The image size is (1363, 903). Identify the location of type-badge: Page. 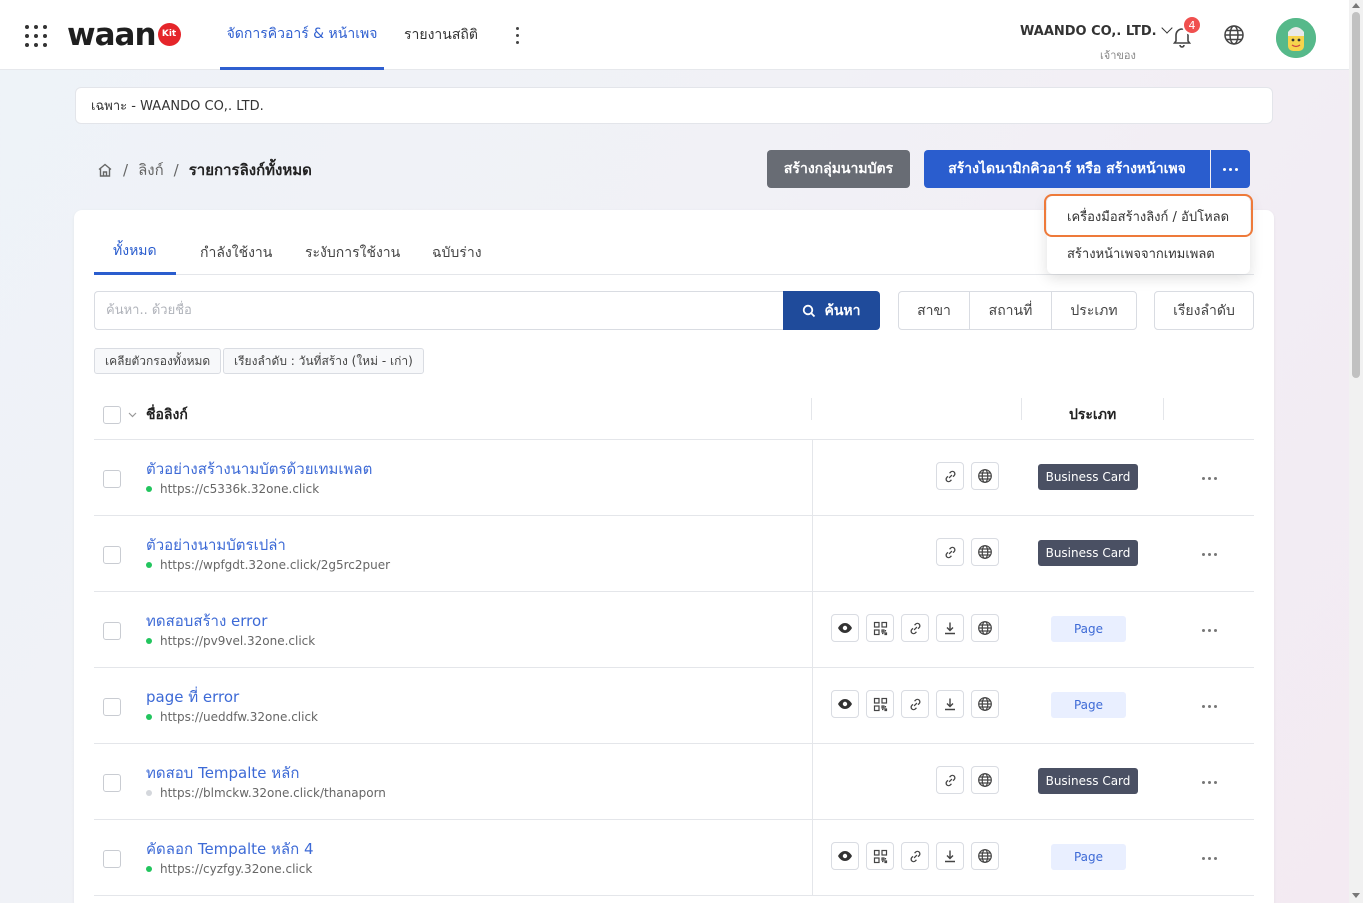
(1088, 705).